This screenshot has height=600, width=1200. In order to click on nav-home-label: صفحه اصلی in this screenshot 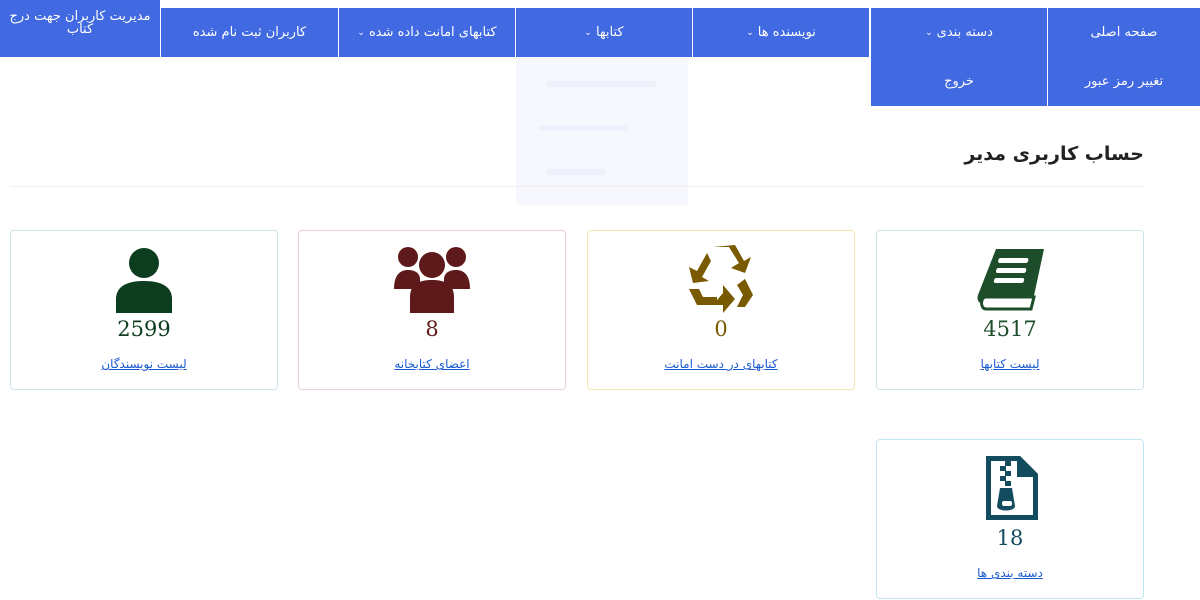, I will do `click(1124, 32)`.